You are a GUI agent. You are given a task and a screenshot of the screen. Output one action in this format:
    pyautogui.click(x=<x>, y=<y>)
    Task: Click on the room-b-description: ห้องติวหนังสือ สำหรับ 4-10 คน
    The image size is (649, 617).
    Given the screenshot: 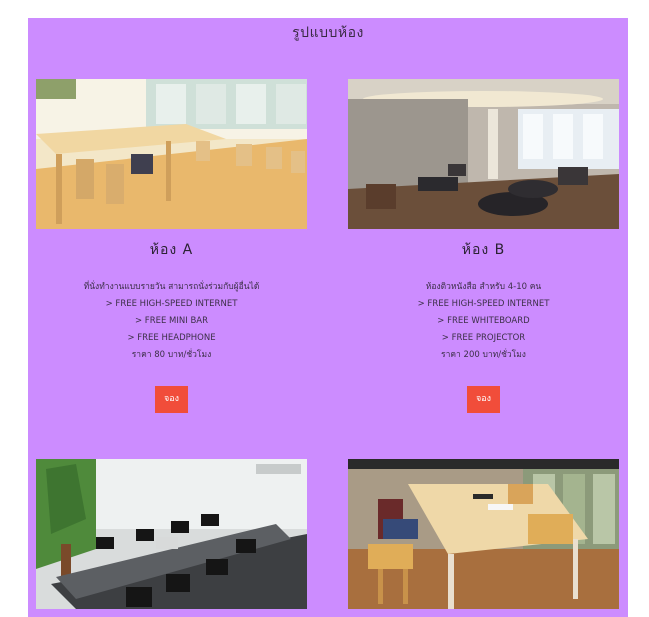 What is the action you would take?
    pyautogui.click(x=483, y=287)
    